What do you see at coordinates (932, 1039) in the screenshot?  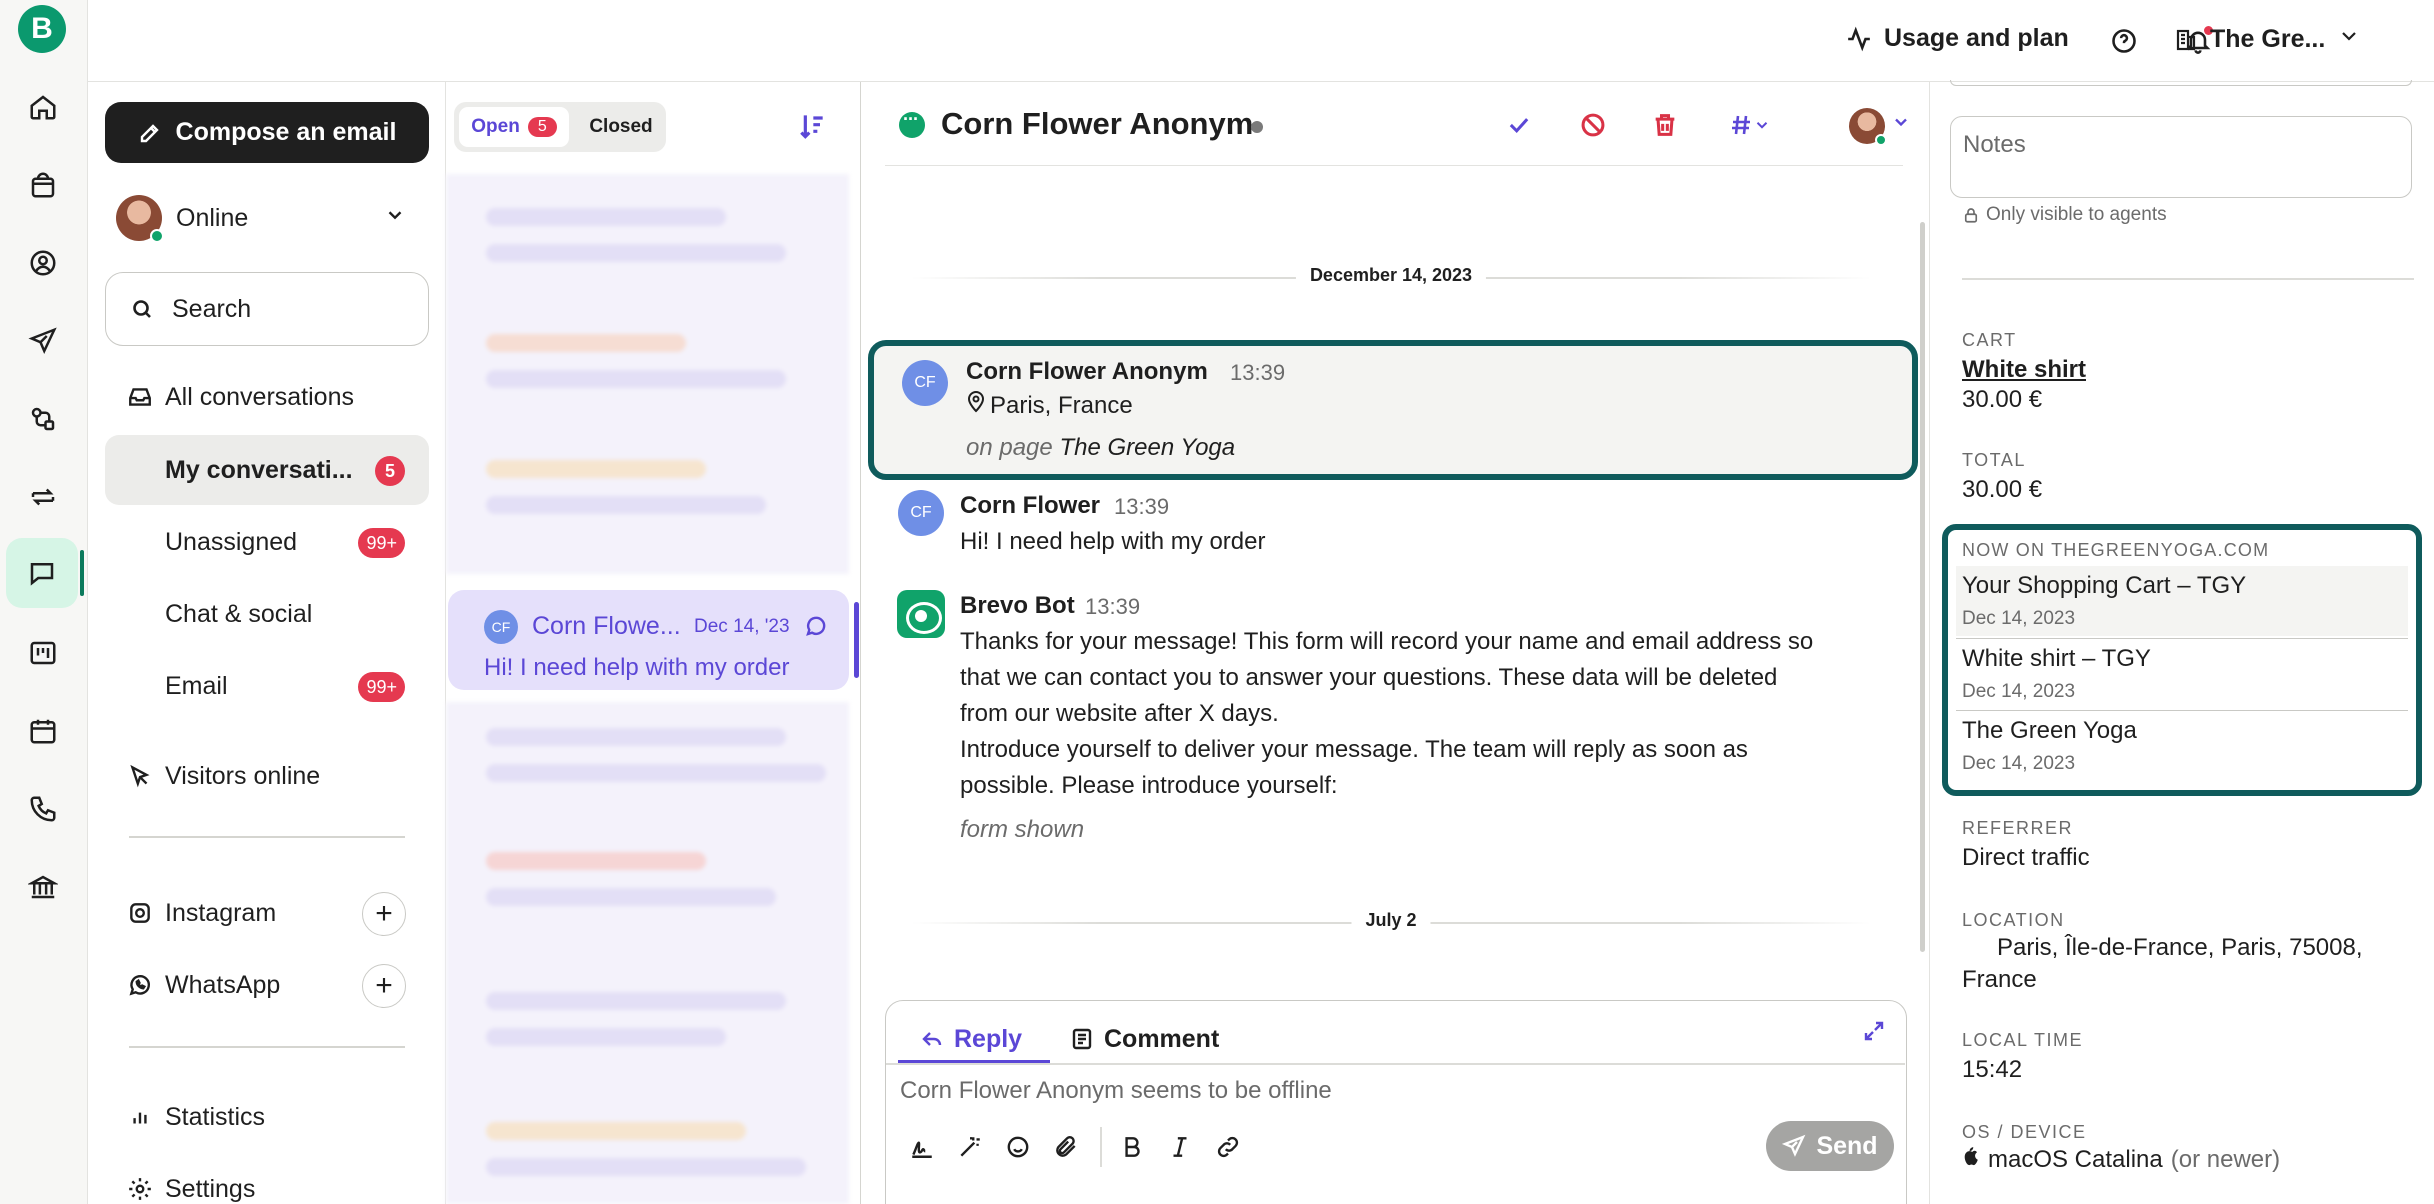 I see `reply-icon` at bounding box center [932, 1039].